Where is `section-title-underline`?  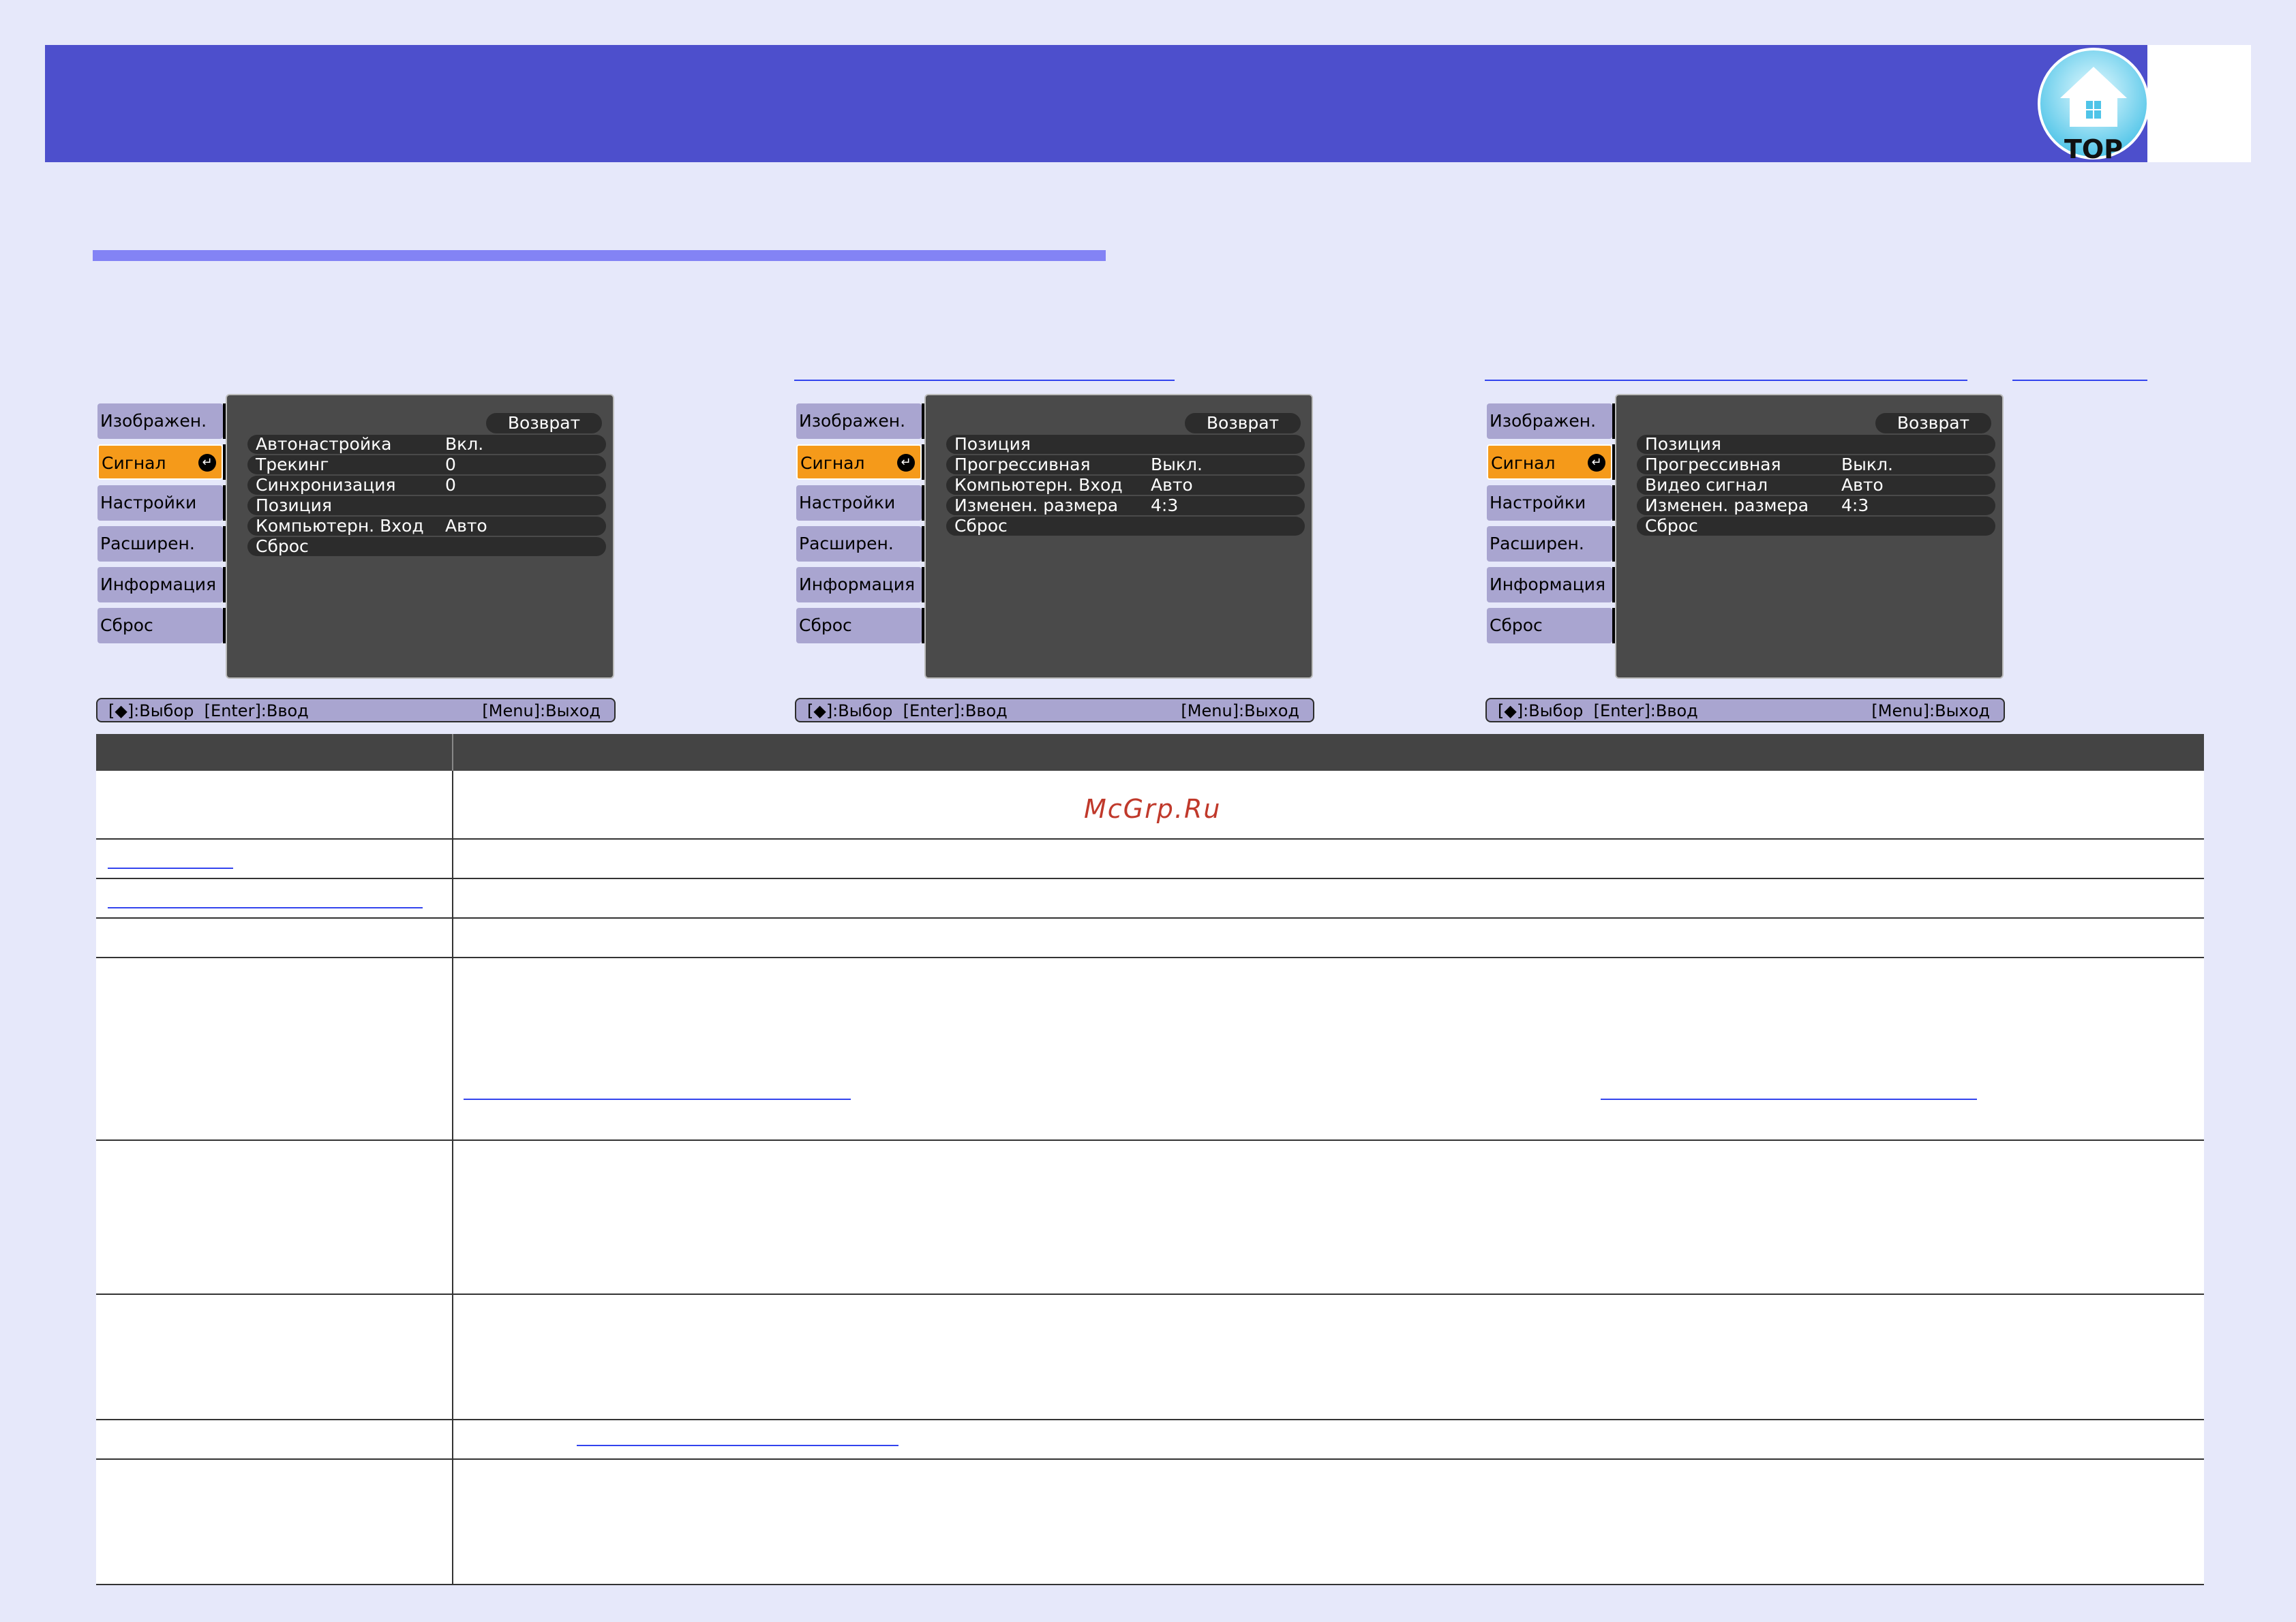
section-title-underline is located at coordinates (599, 255).